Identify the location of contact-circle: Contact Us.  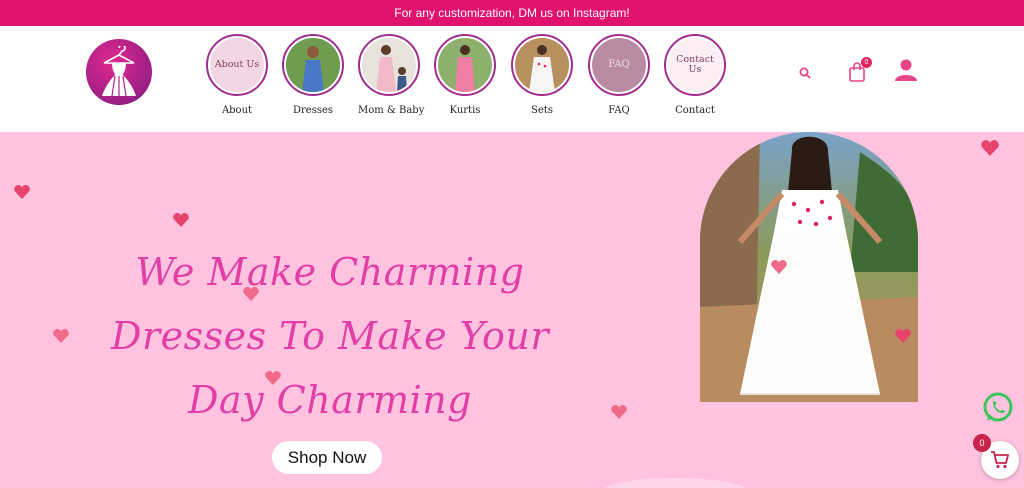
(695, 65).